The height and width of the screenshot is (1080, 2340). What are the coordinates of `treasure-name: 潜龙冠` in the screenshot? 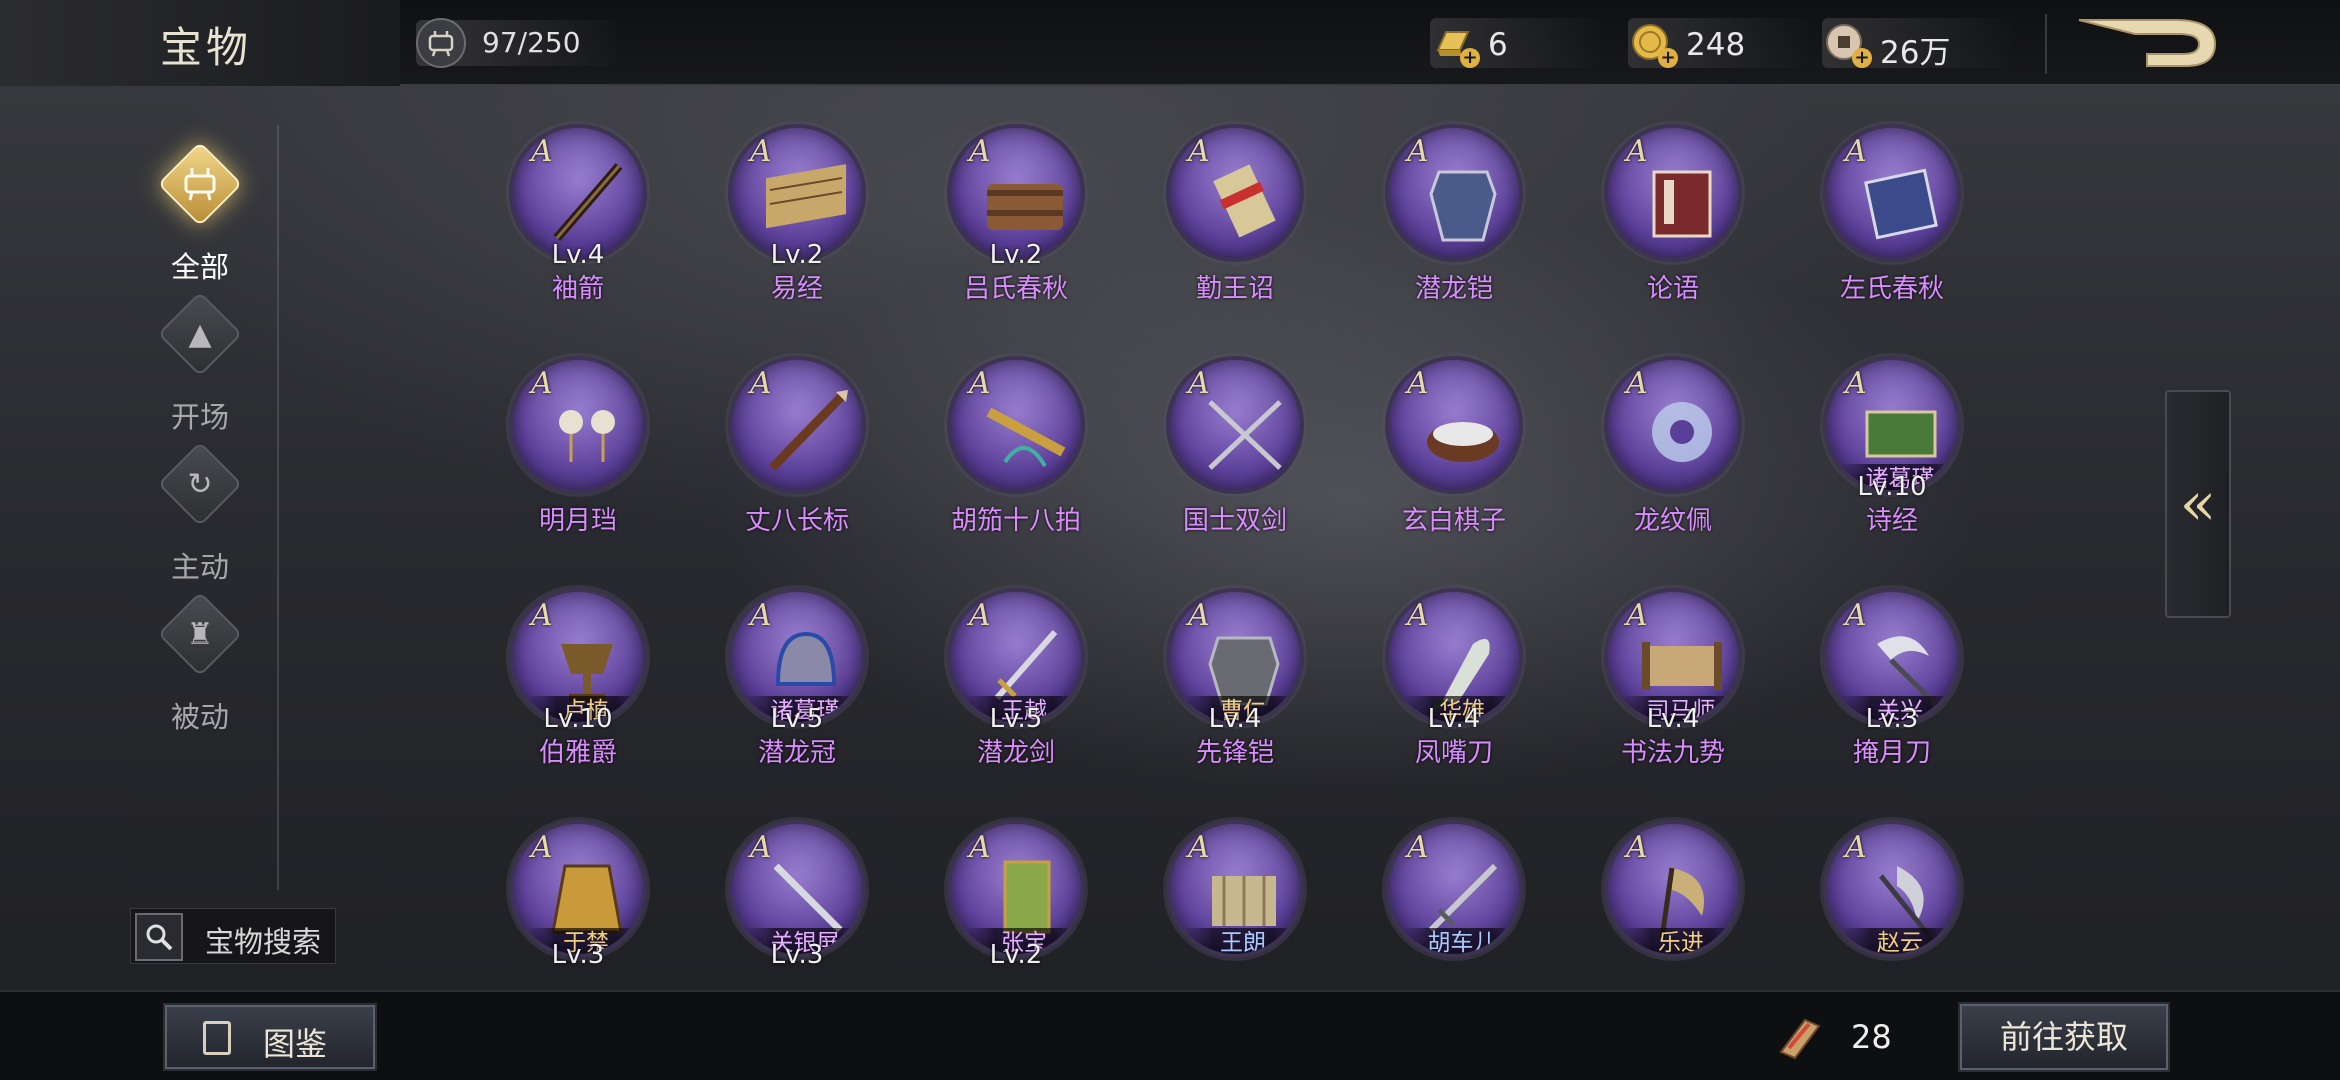 It's located at (796, 753).